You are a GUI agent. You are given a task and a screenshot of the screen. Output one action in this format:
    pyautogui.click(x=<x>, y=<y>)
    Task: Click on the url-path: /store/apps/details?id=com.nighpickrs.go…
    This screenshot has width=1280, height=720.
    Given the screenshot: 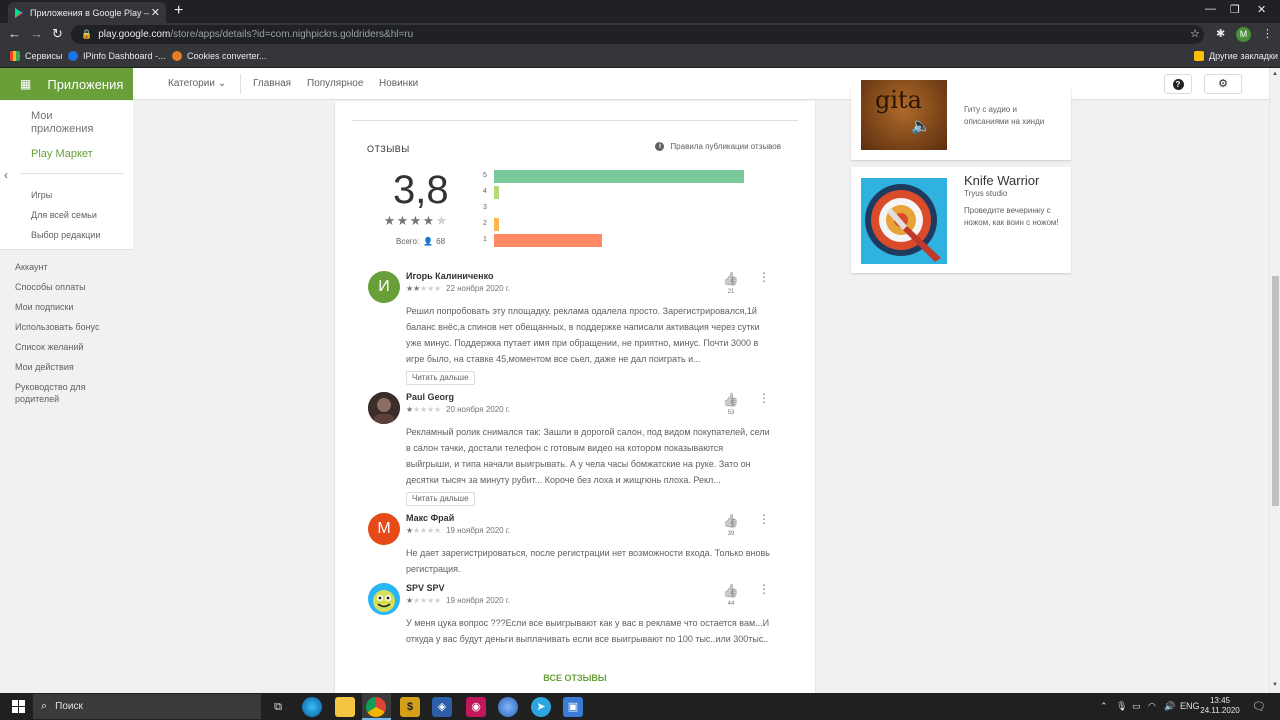 What is the action you would take?
    pyautogui.click(x=292, y=34)
    